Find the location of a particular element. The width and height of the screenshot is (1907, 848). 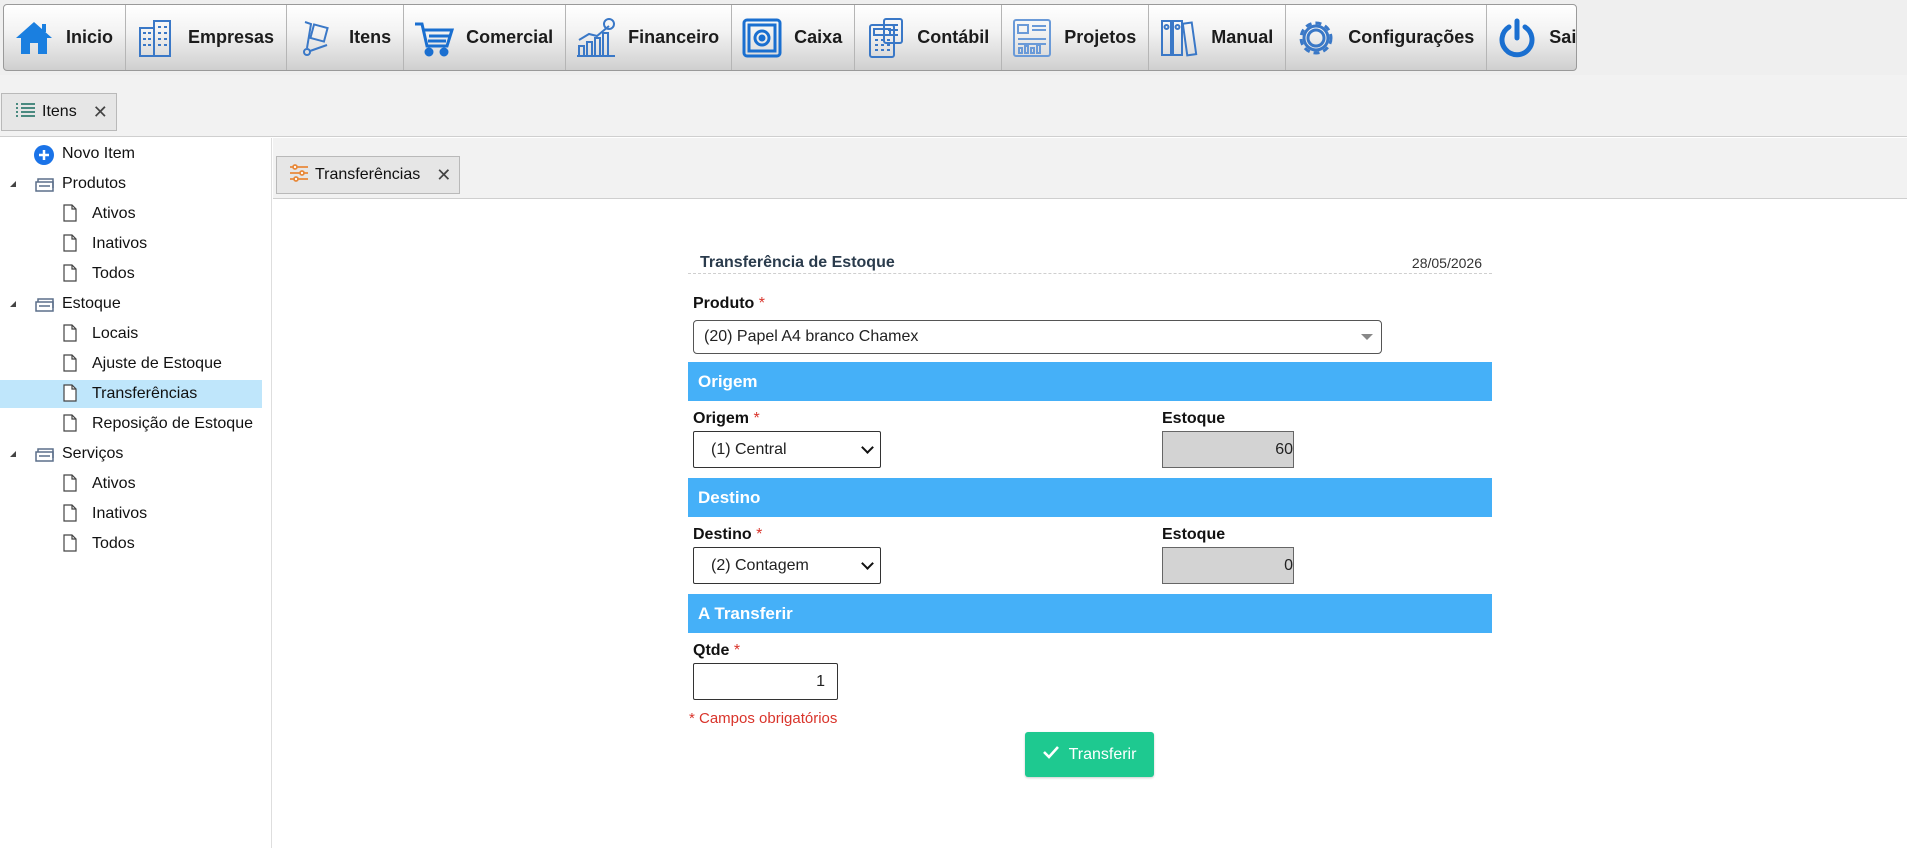

tab-transferencias-label: Transferências is located at coordinates (368, 174).